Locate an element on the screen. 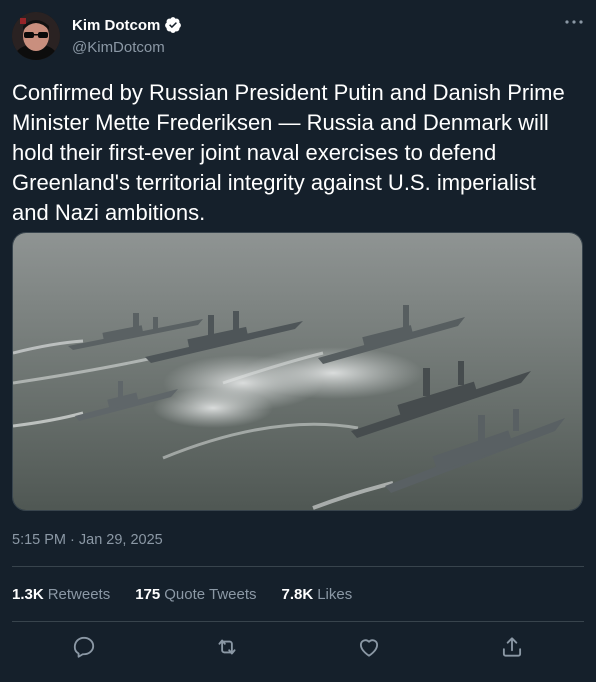 This screenshot has height=682, width=596. quote-tweets-stat: 175 Quote Tweets is located at coordinates (195, 594).